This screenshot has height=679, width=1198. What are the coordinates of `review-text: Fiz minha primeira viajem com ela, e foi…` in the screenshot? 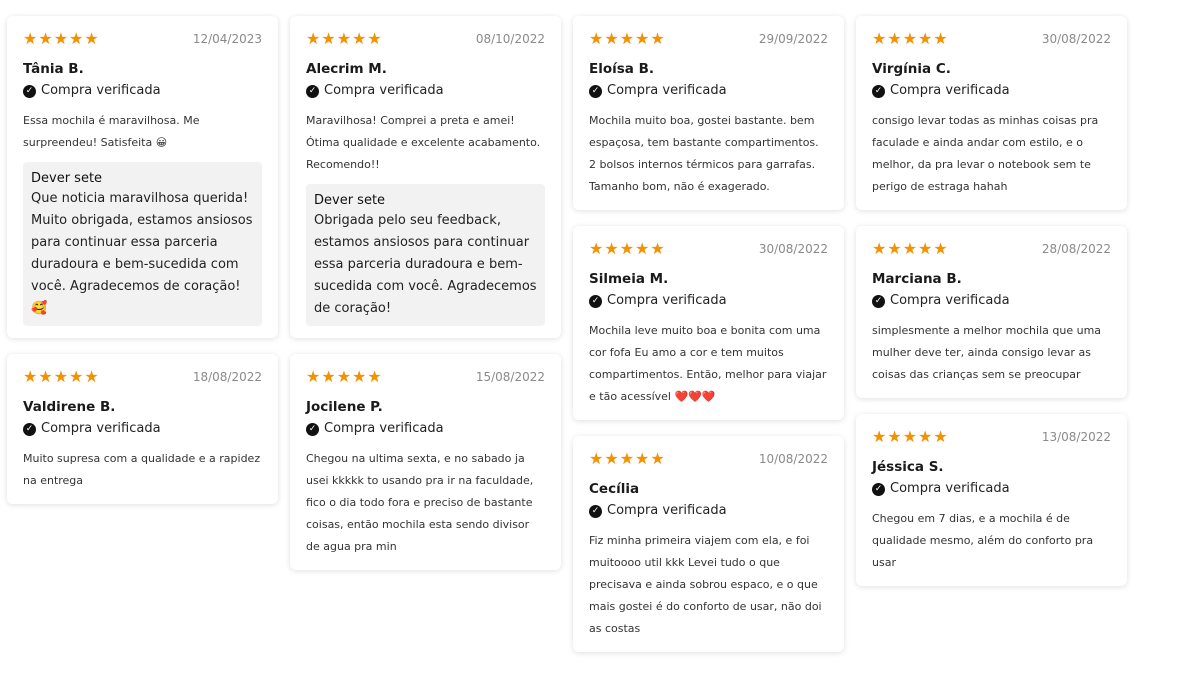 It's located at (705, 584).